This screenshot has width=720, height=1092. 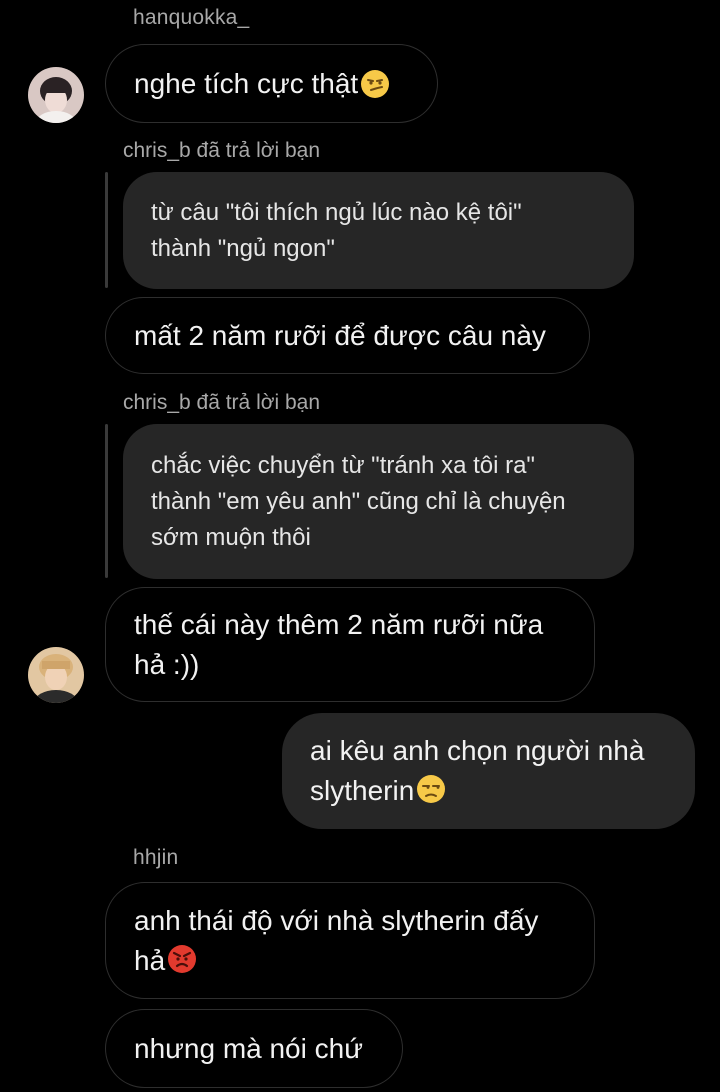 What do you see at coordinates (336, 940) in the screenshot?
I see `message-text: anh thái độ với nhà slytherin đấy hả` at bounding box center [336, 940].